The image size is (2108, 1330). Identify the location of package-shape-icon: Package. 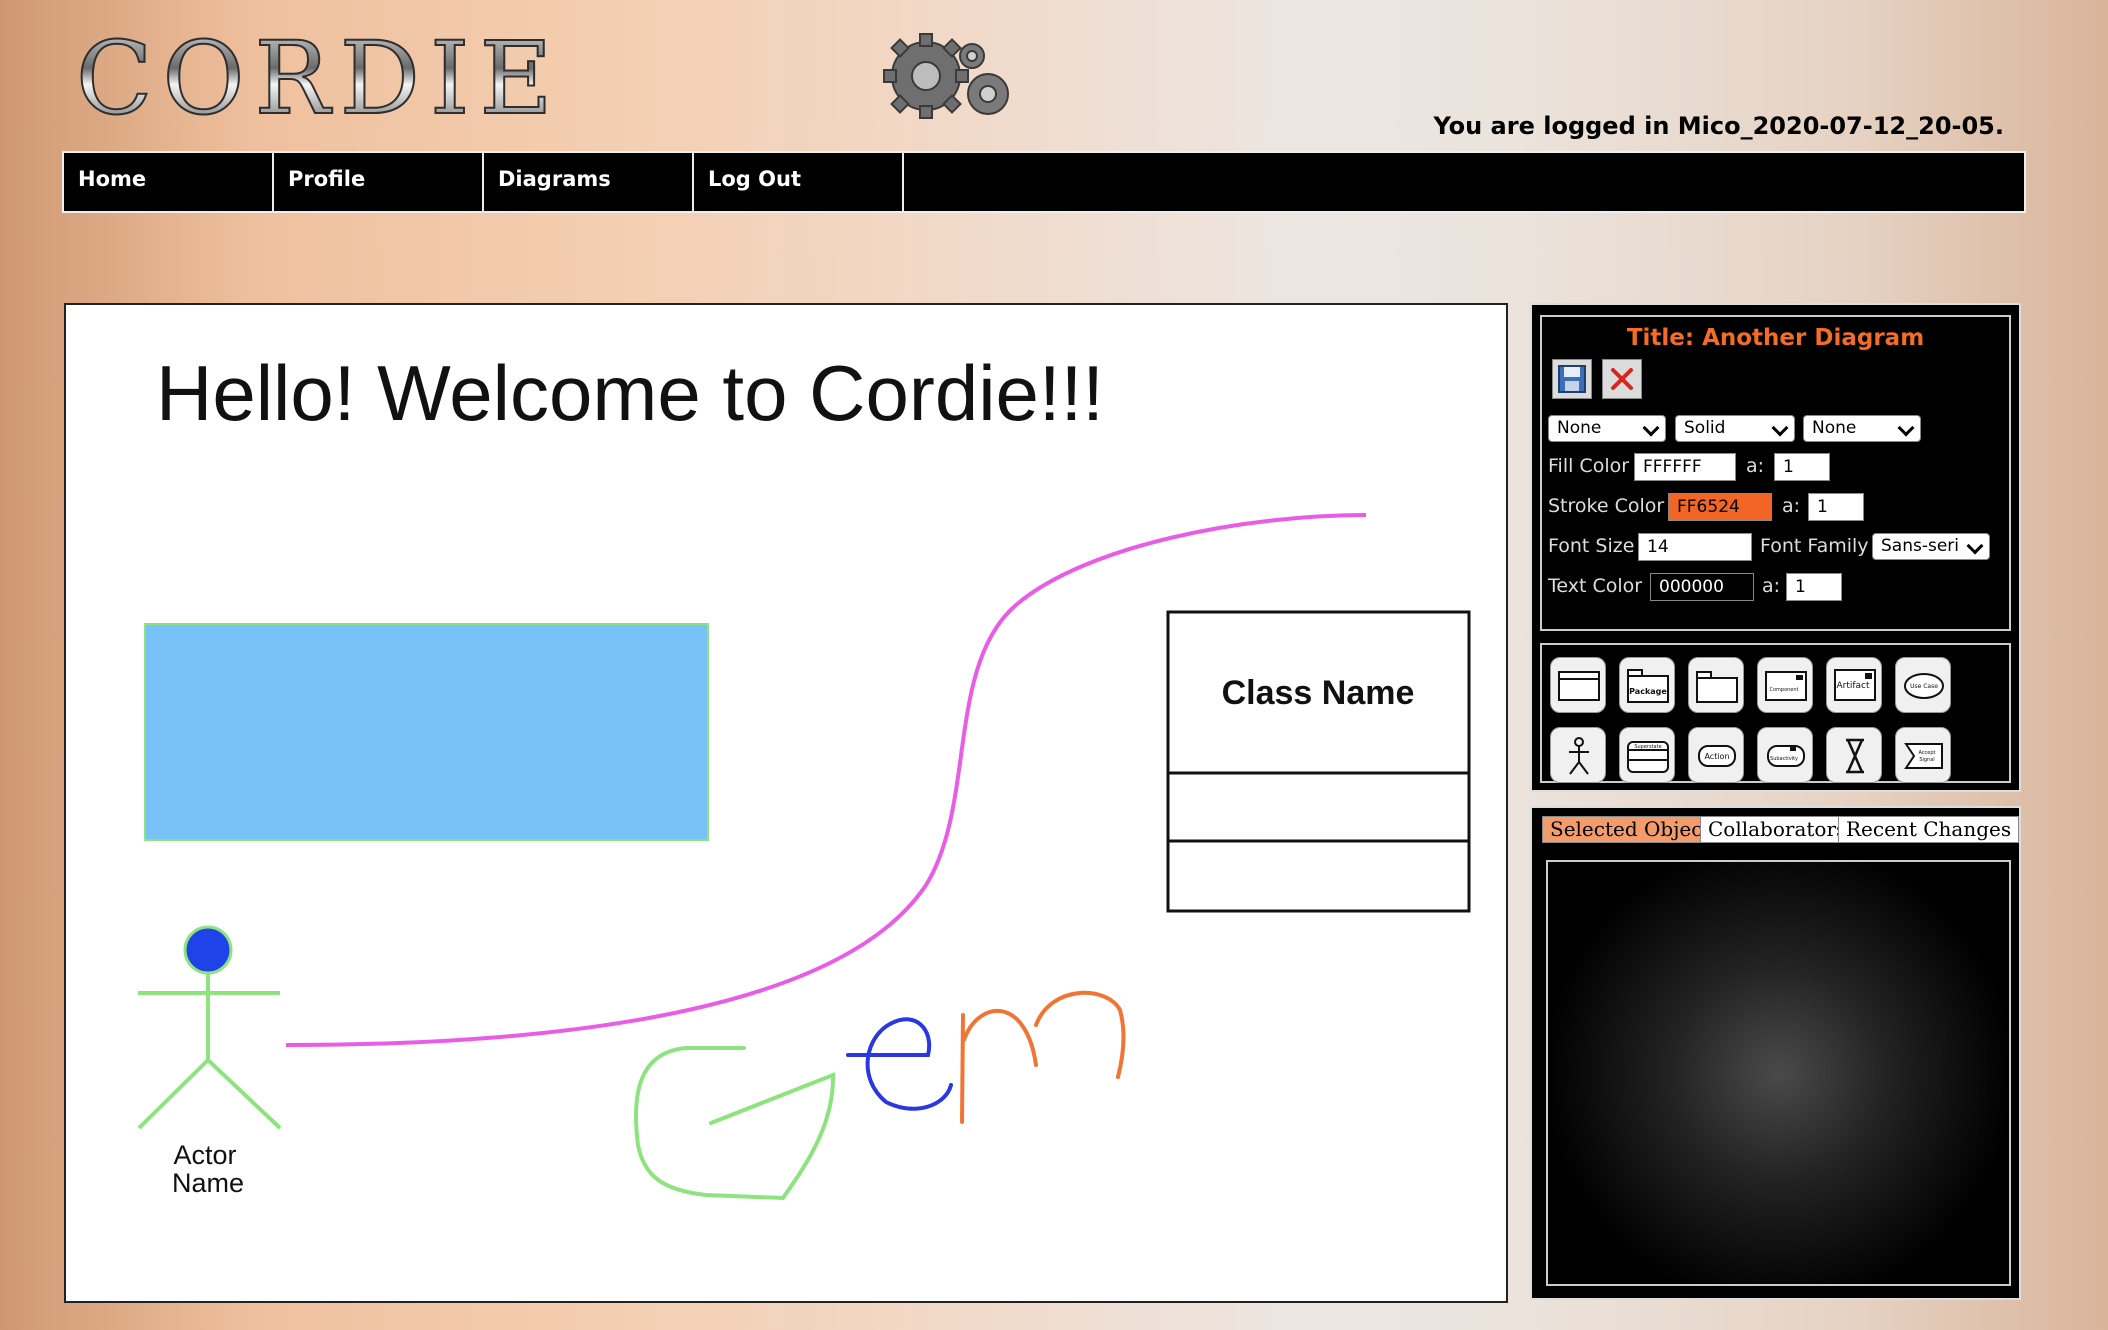
(1648, 686).